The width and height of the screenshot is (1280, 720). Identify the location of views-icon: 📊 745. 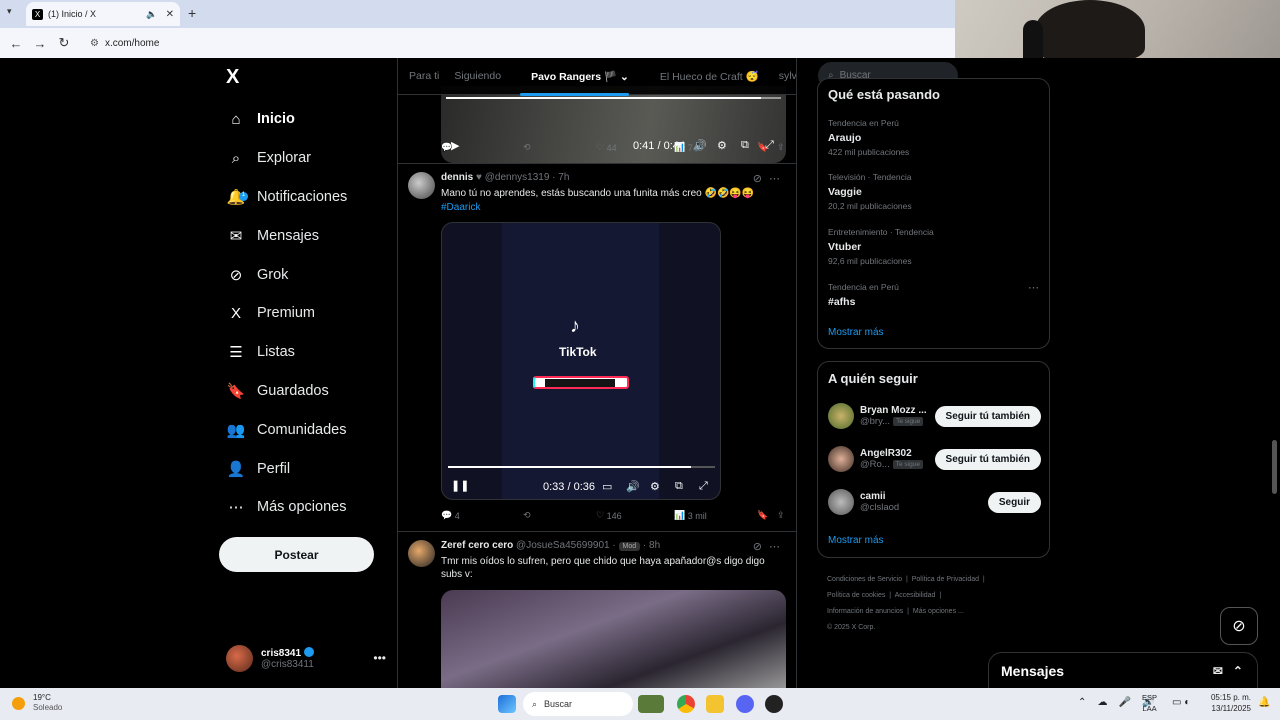
(715, 147).